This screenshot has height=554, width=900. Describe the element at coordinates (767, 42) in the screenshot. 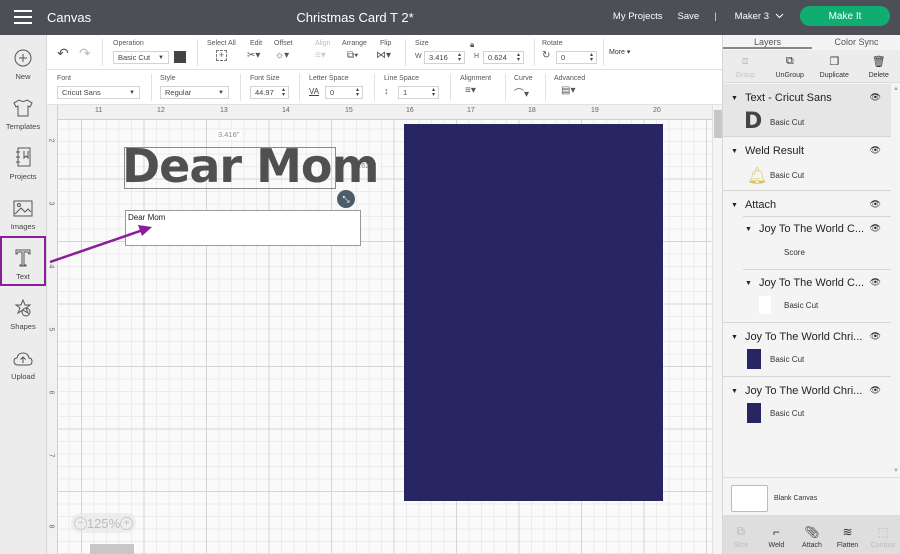

I see `tab-layers: Layers` at that location.